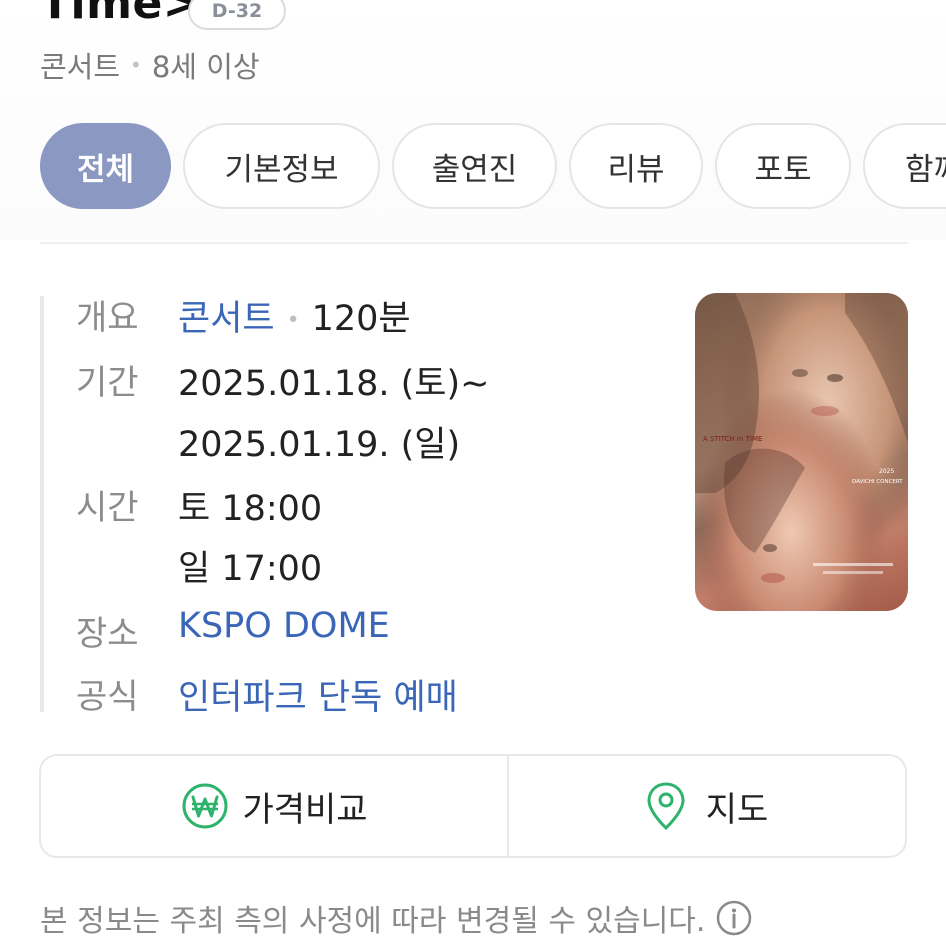  What do you see at coordinates (877, 482) in the screenshot?
I see `poster-subtitle-text: DAVICHI CONCERT` at bounding box center [877, 482].